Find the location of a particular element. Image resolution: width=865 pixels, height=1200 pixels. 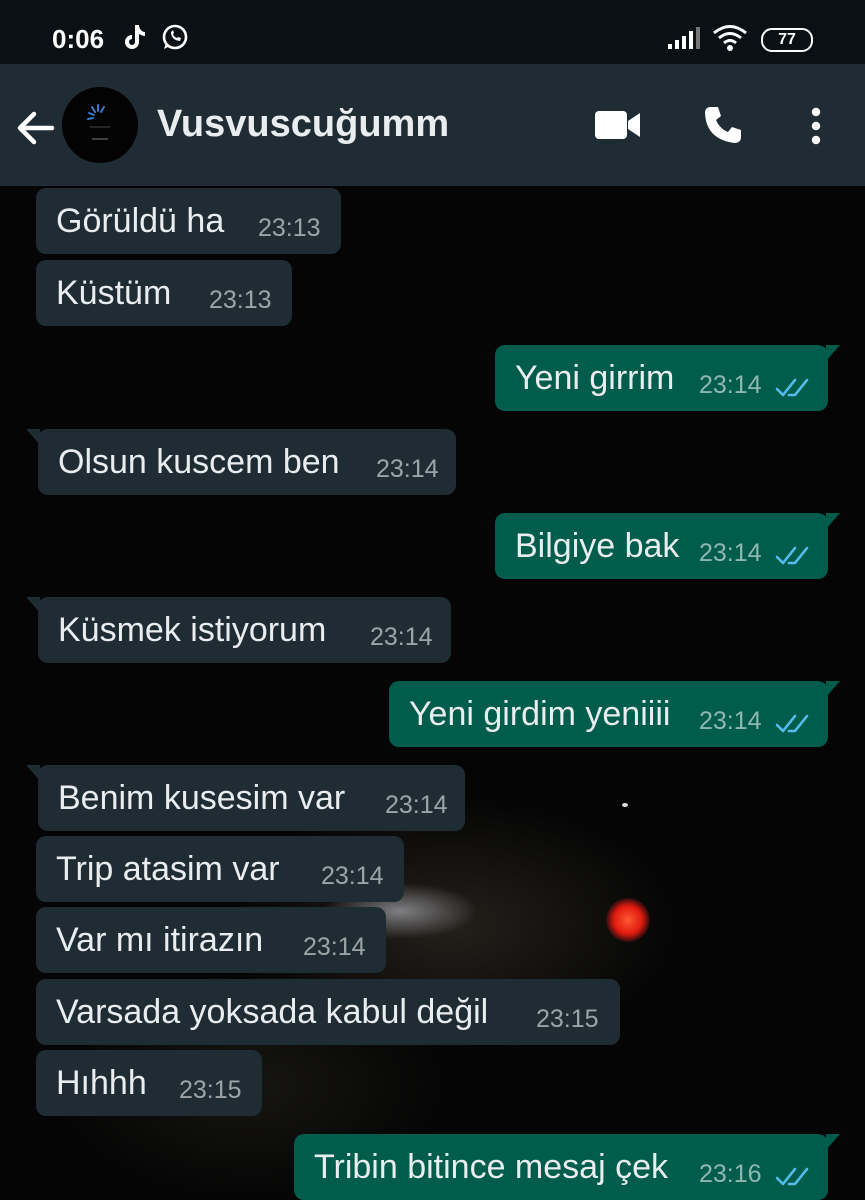

message-bubble-incoming: Küsmek istiyorum 23:14 is located at coordinates (238, 630).